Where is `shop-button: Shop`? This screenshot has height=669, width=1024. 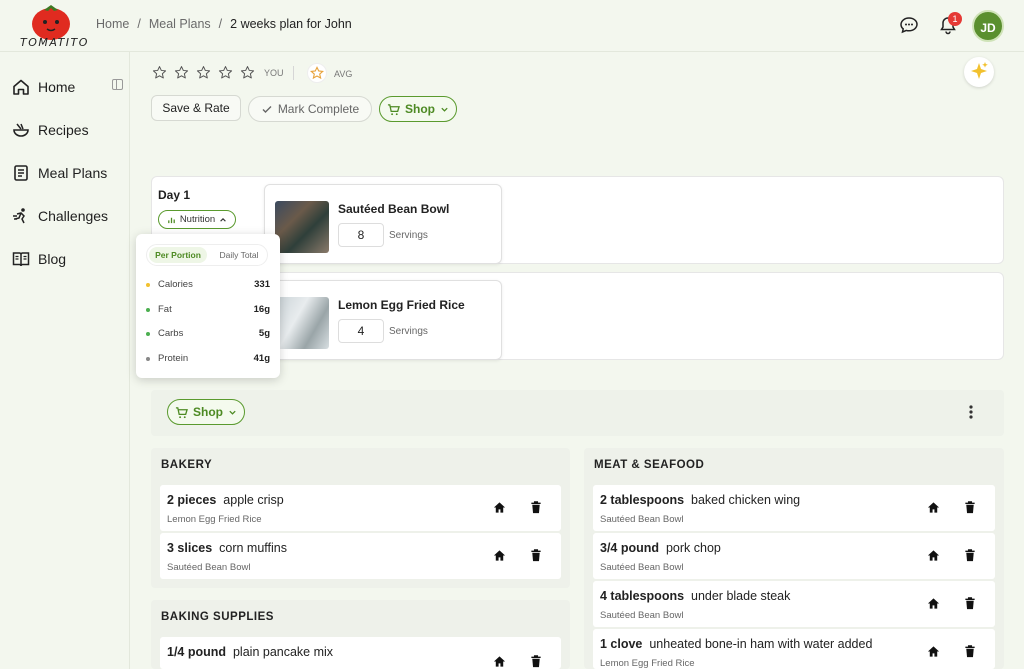 shop-button: Shop is located at coordinates (418, 109).